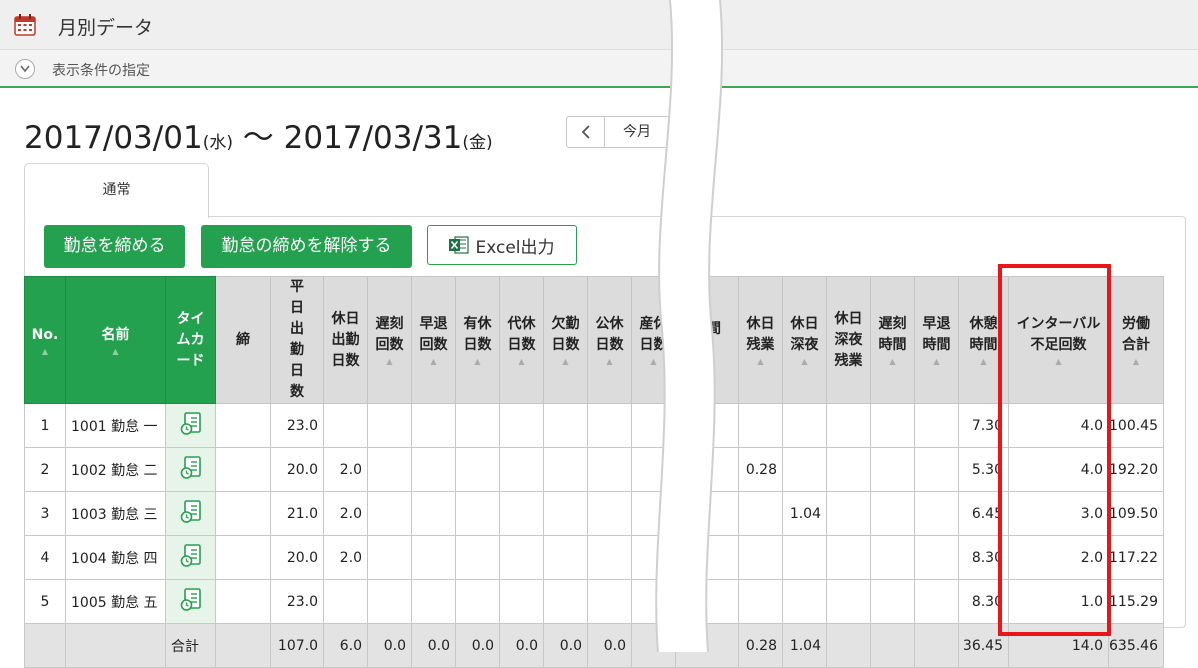 The width and height of the screenshot is (1198, 668). What do you see at coordinates (594, 557) in the screenshot?
I see `table-row: 4 1004 勤怠 四 20.0 2.0 8.30 2.0 117.22` at bounding box center [594, 557].